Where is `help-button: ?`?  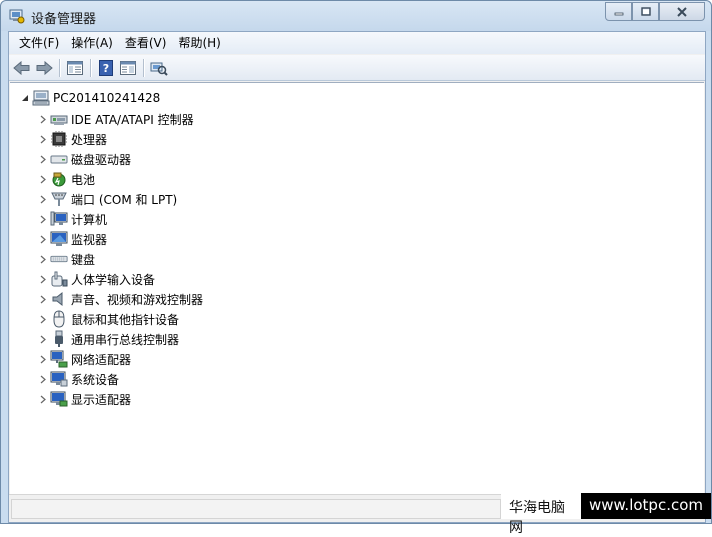
help-button: ? is located at coordinates (106, 68).